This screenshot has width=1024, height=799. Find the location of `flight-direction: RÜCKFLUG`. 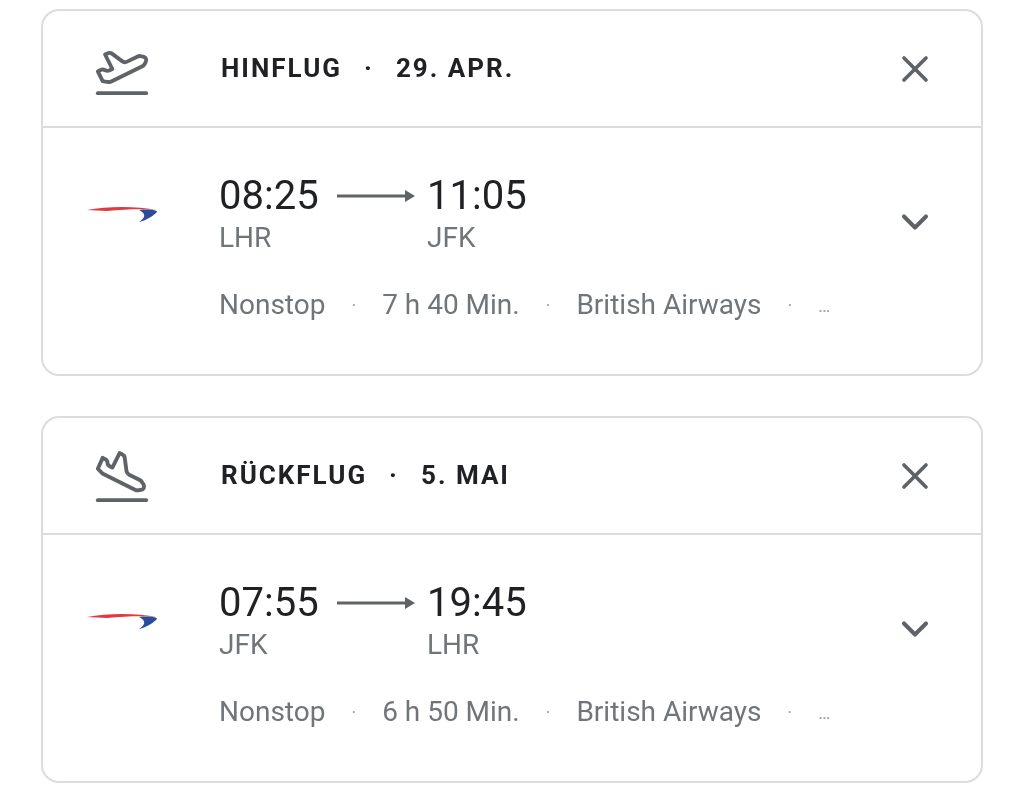

flight-direction: RÜCKFLUG is located at coordinates (294, 475).